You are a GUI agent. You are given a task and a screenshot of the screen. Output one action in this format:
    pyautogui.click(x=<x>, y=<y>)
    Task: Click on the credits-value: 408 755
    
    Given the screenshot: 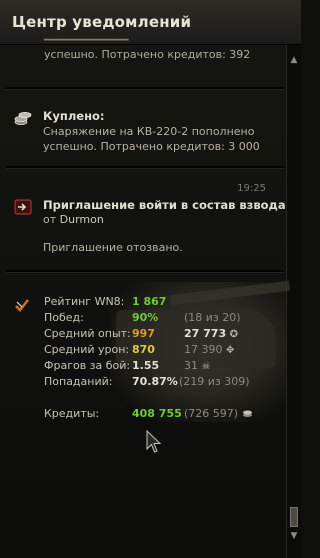 What is the action you would take?
    pyautogui.click(x=157, y=413)
    